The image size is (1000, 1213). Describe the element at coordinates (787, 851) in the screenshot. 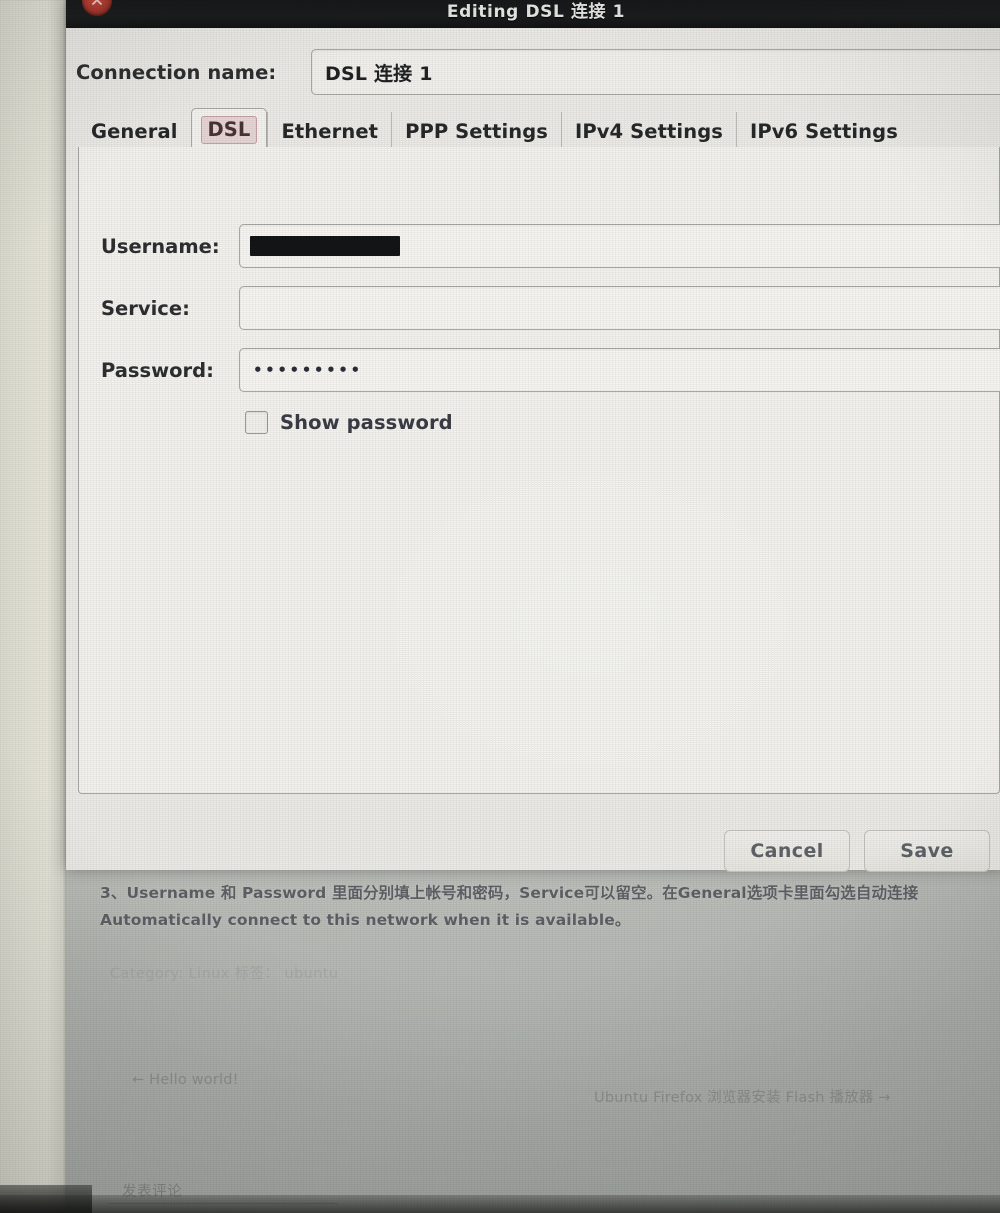

I see `cancel-button: Cancel` at that location.